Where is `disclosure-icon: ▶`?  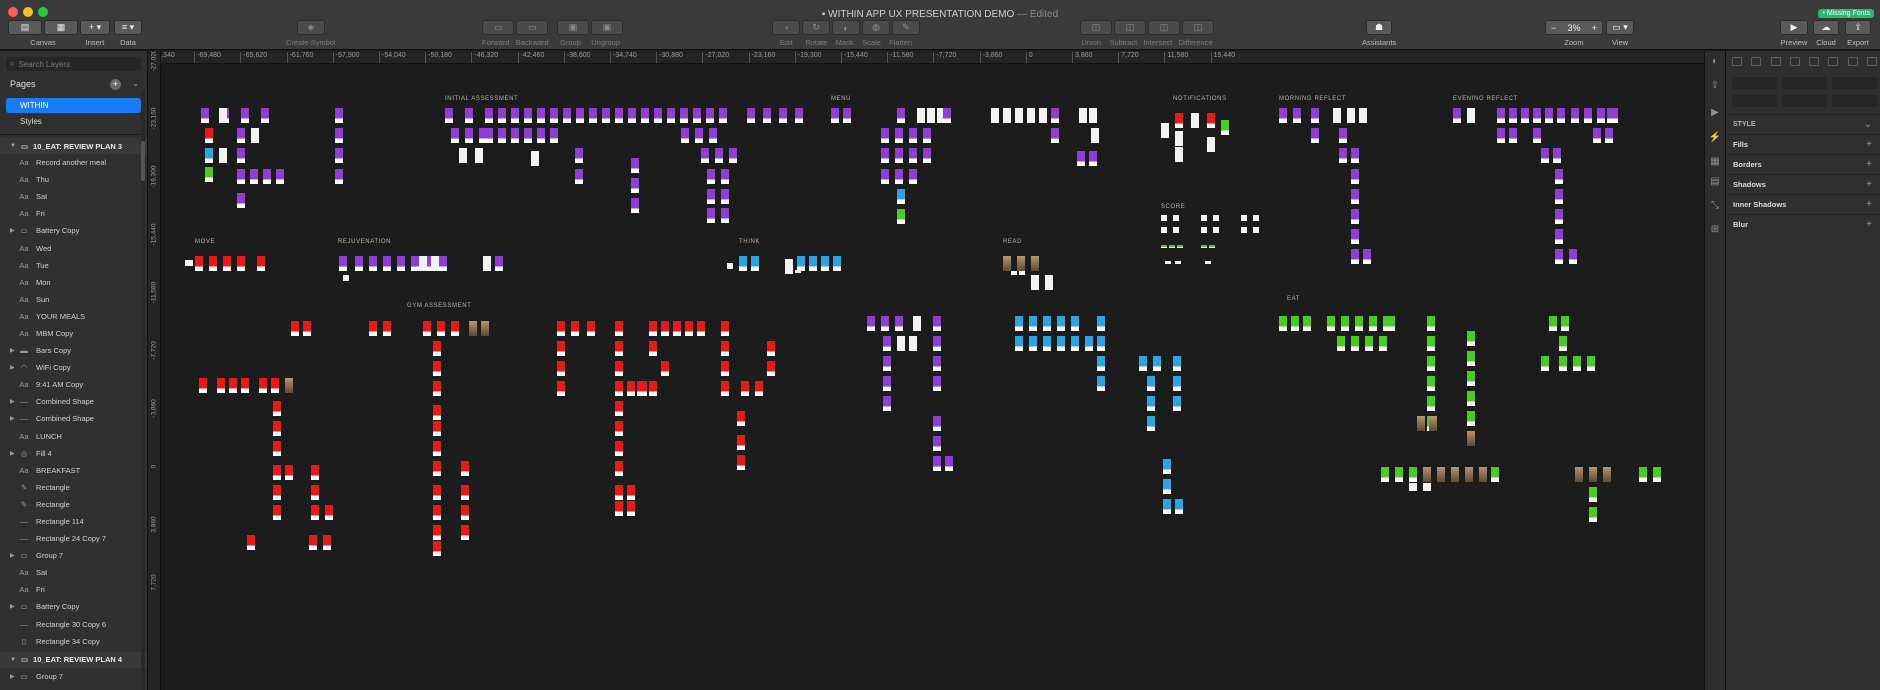 disclosure-icon: ▶ is located at coordinates (13, 230).